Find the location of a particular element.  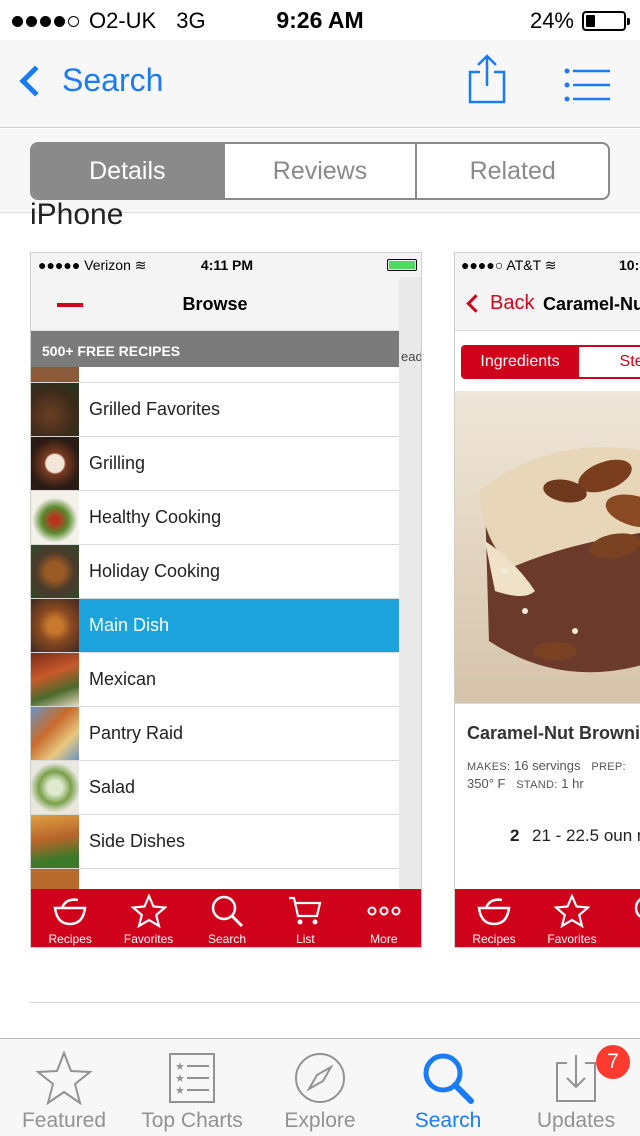

list-item: Salad is located at coordinates (215, 788).